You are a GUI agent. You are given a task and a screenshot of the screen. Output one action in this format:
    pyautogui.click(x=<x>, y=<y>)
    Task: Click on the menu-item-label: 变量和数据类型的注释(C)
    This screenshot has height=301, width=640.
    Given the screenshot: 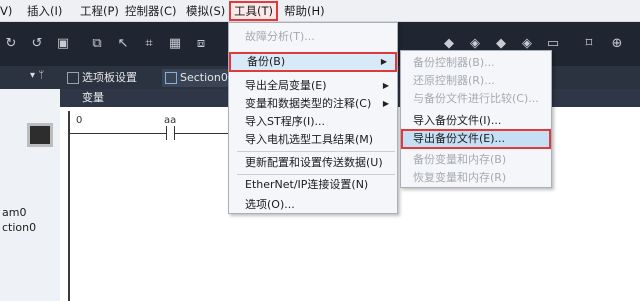 What is the action you would take?
    pyautogui.click(x=308, y=103)
    